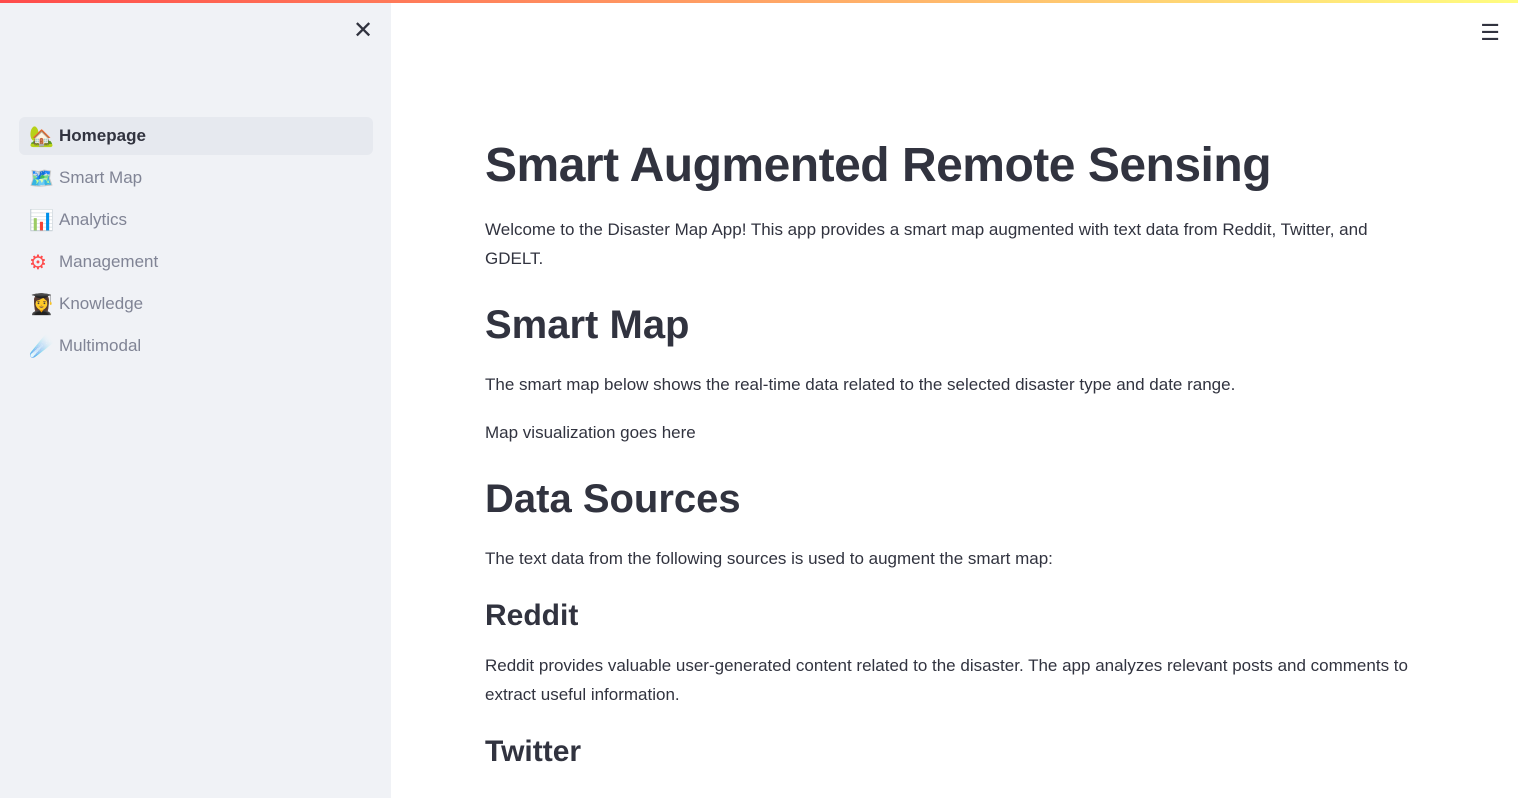 The height and width of the screenshot is (798, 1518). I want to click on smart-map-heading: Smart Map, so click(587, 325).